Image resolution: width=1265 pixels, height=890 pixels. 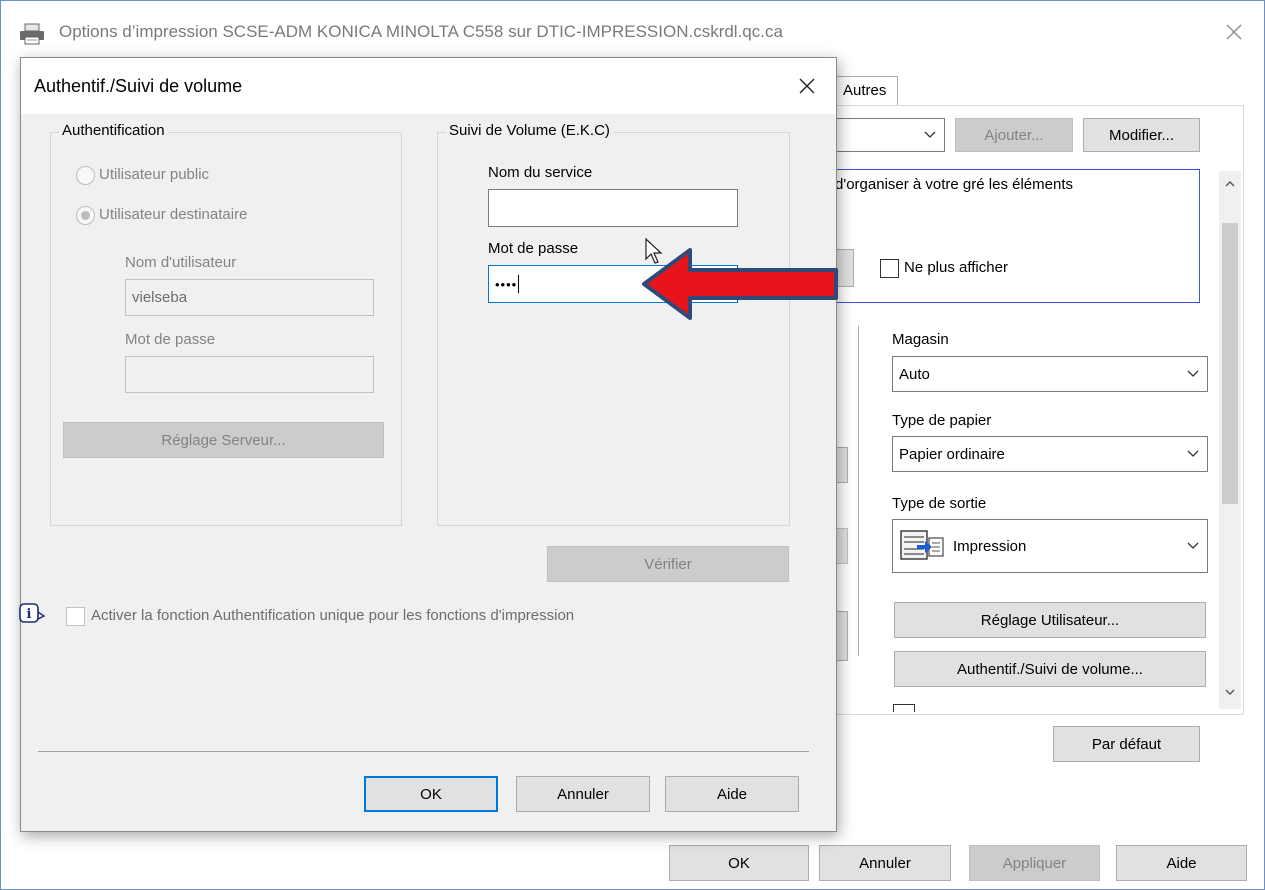 What do you see at coordinates (889, 268) in the screenshot?
I see `dont-show-checkbox` at bounding box center [889, 268].